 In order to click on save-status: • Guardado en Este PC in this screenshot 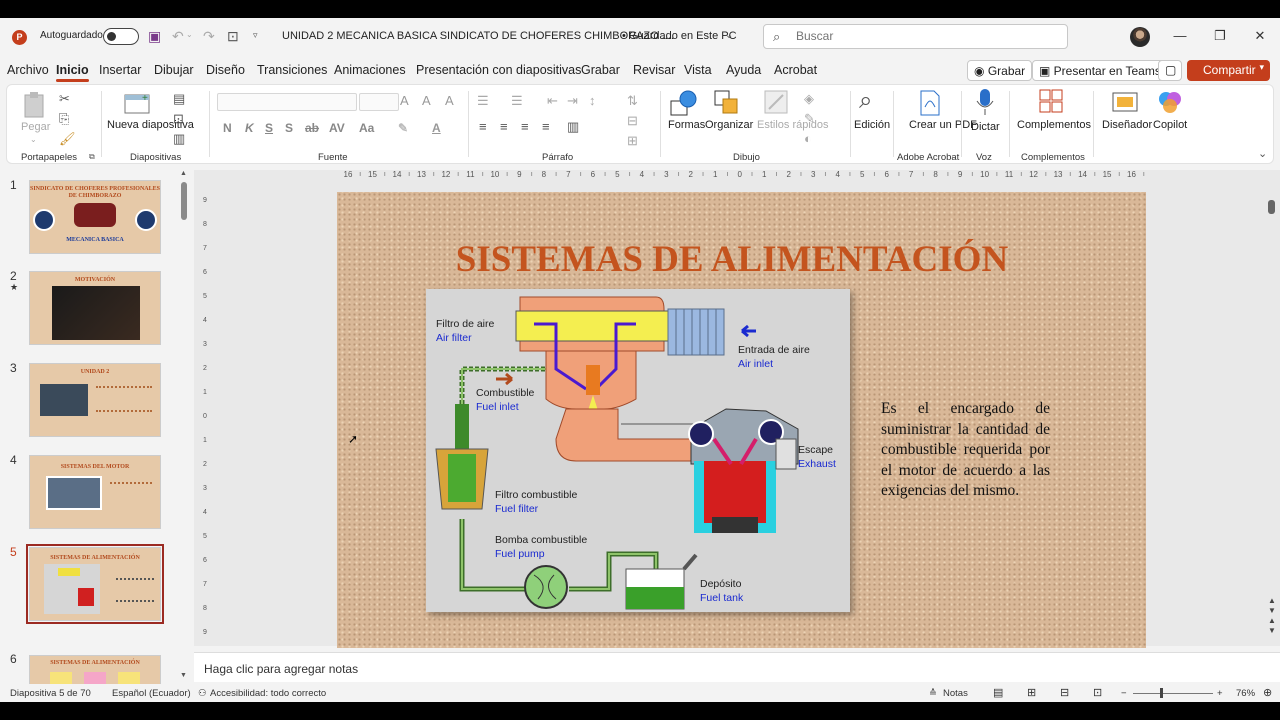, I will do `click(679, 36)`.